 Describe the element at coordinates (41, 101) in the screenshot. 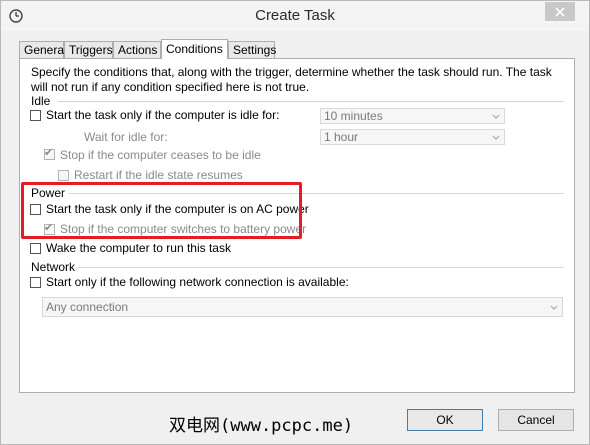

I see `idle-group-label: Idle` at that location.